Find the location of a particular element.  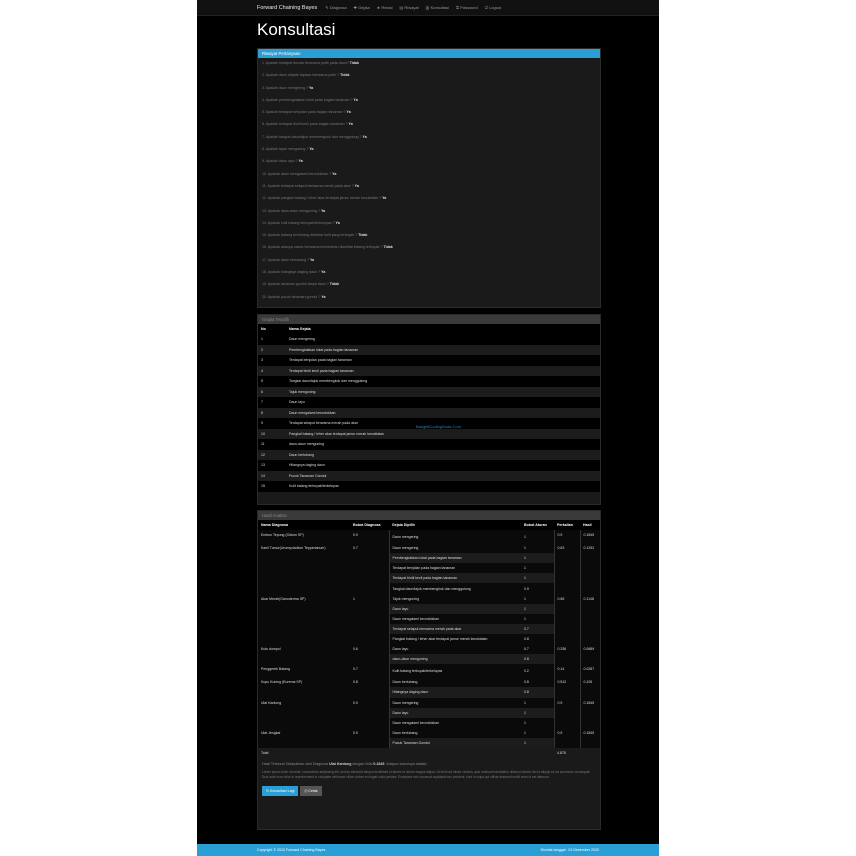

gejala-no: 6 is located at coordinates (272, 391).